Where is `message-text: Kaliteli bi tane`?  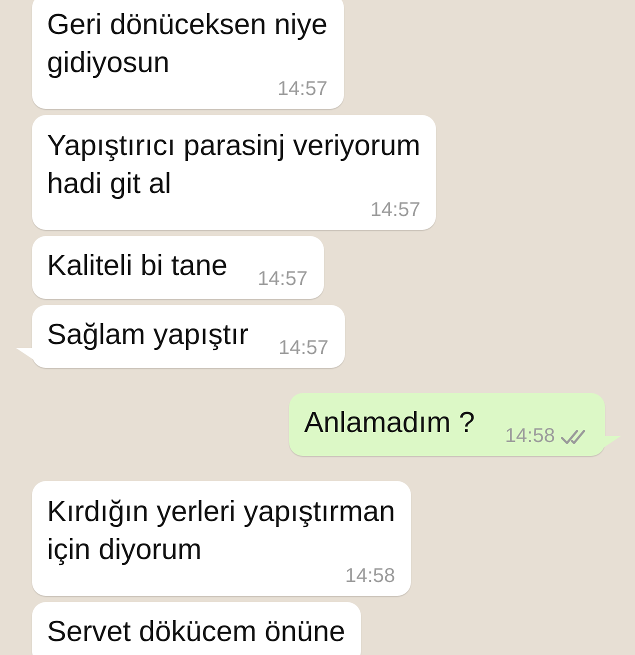
message-text: Kaliteli bi tane is located at coordinates (137, 266).